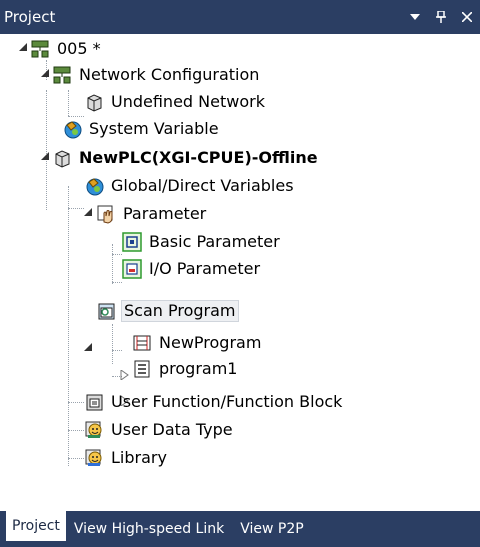  I want to click on tree-node-label: Library, so click(139, 457).